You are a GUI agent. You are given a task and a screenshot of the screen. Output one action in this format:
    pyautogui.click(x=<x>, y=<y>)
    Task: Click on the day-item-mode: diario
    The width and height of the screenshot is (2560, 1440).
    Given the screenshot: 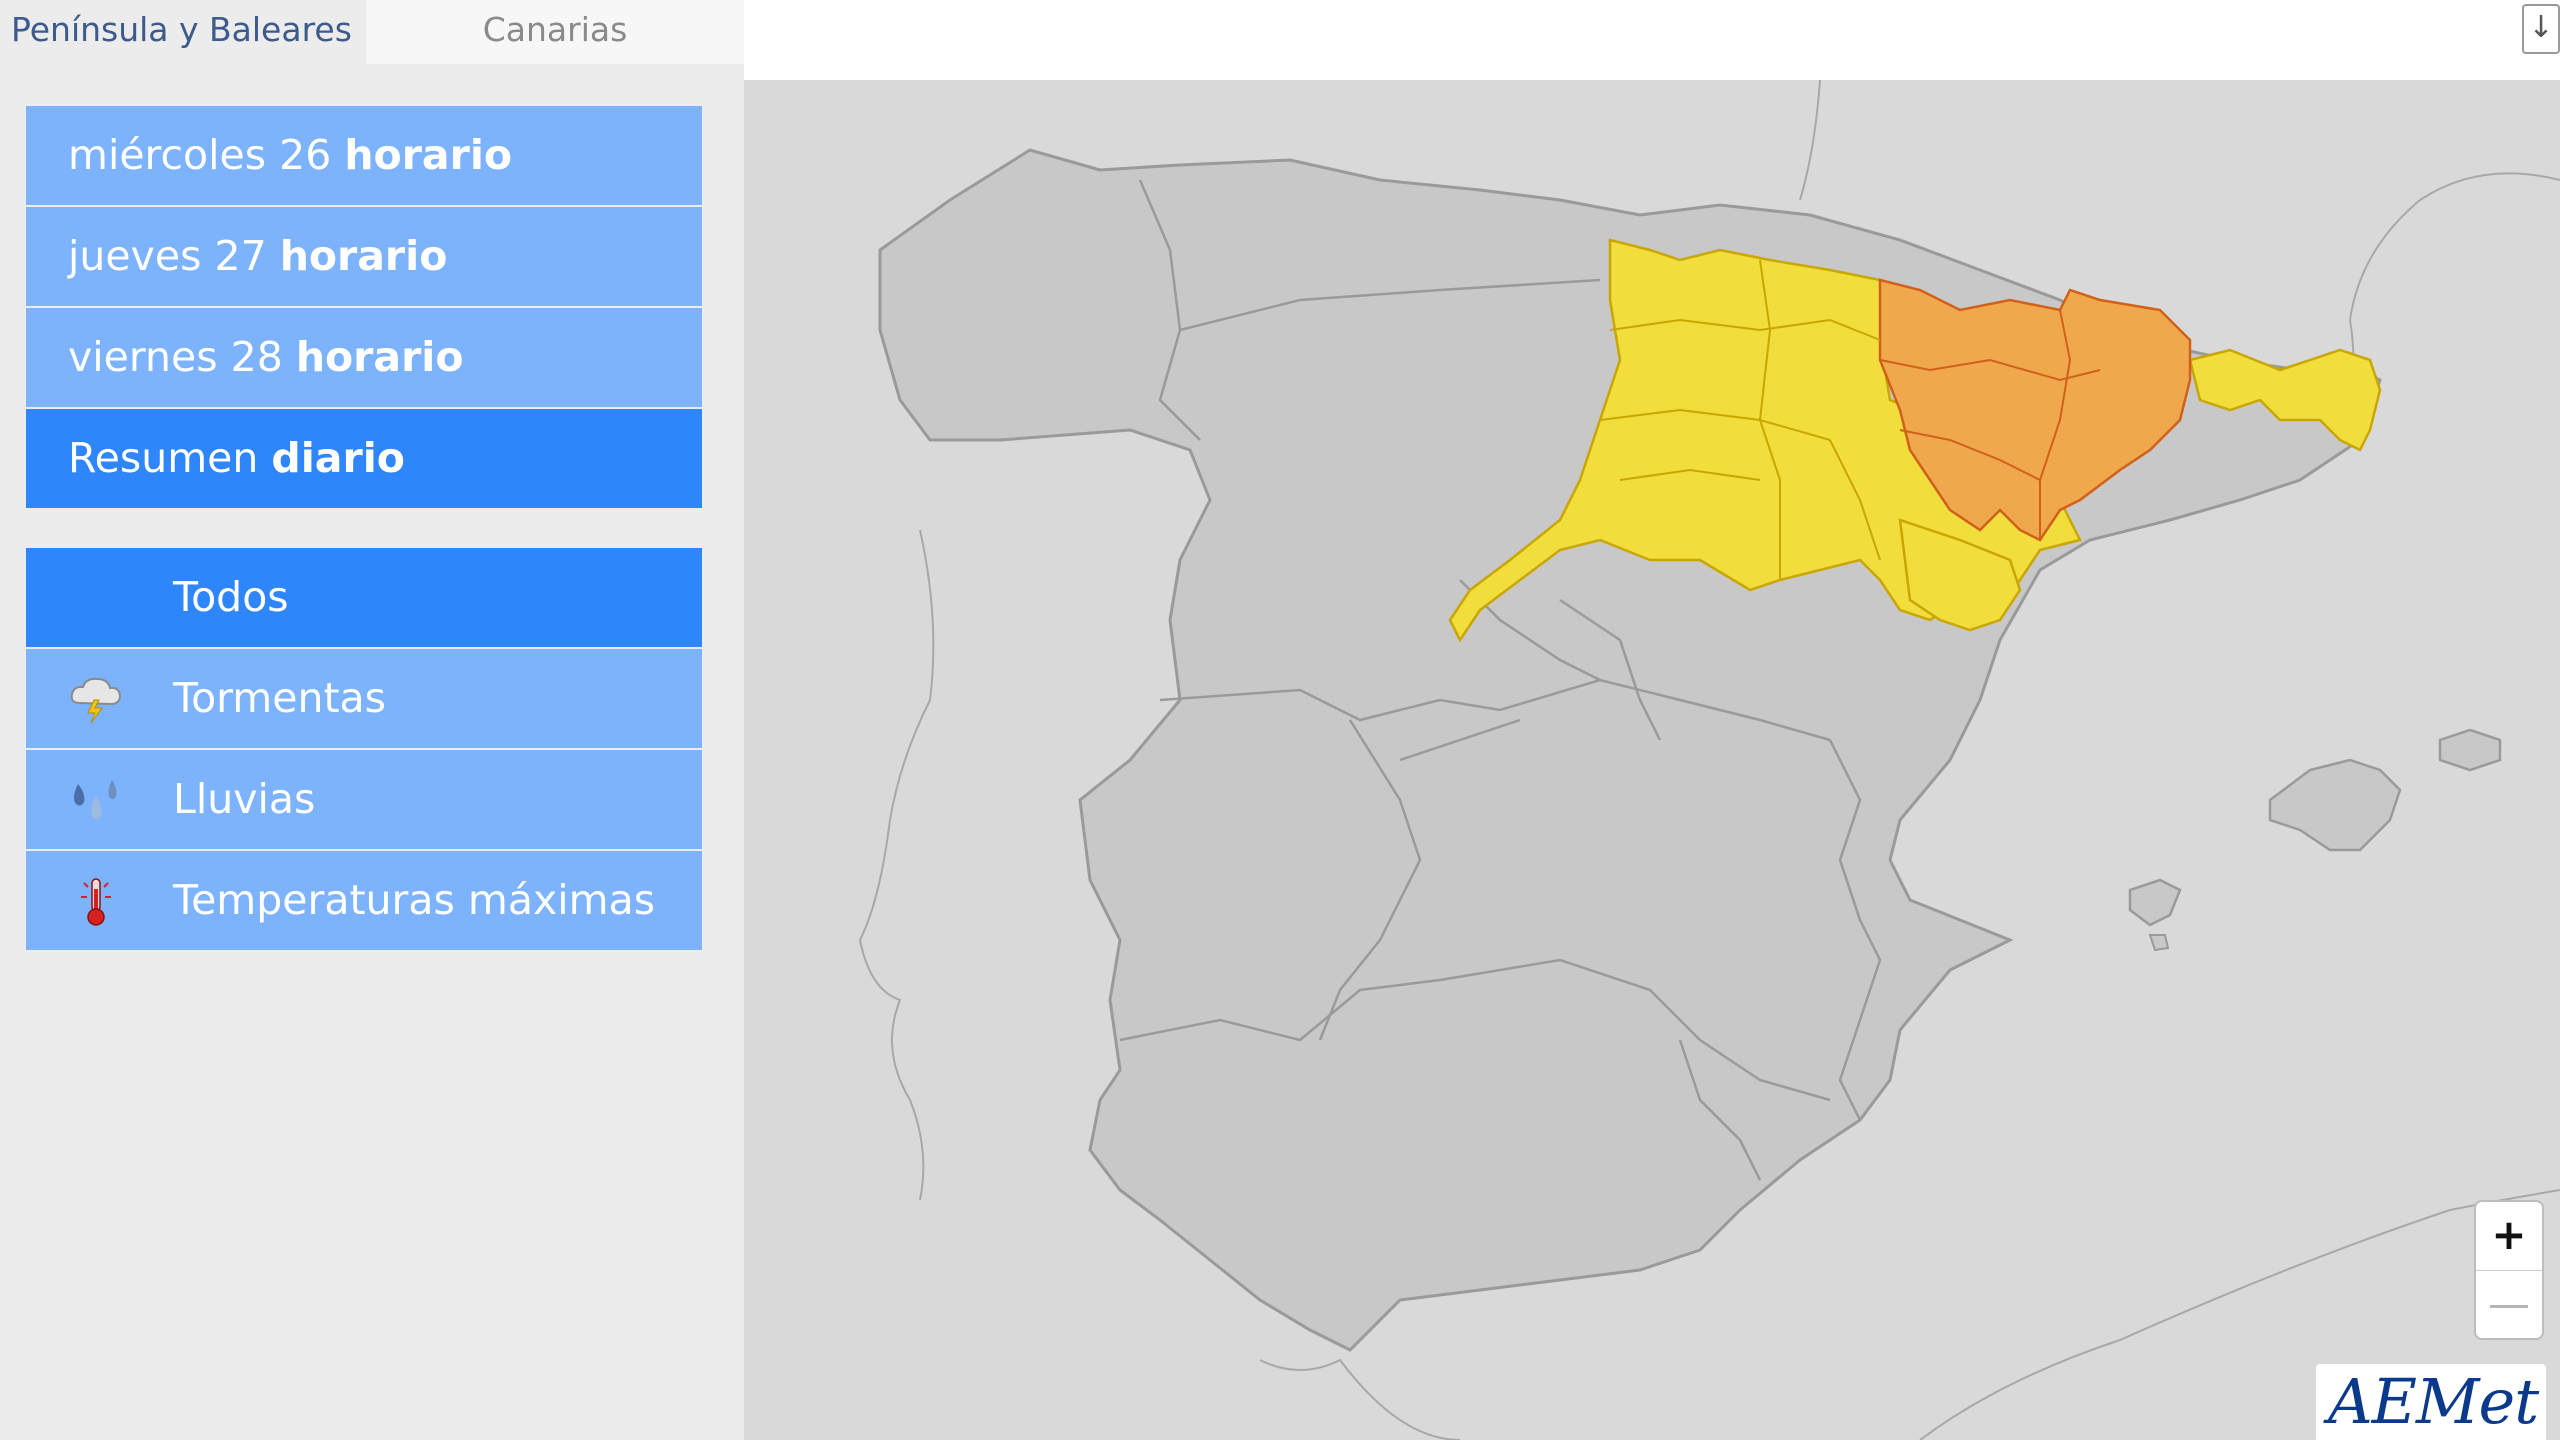 What is the action you would take?
    pyautogui.click(x=338, y=458)
    